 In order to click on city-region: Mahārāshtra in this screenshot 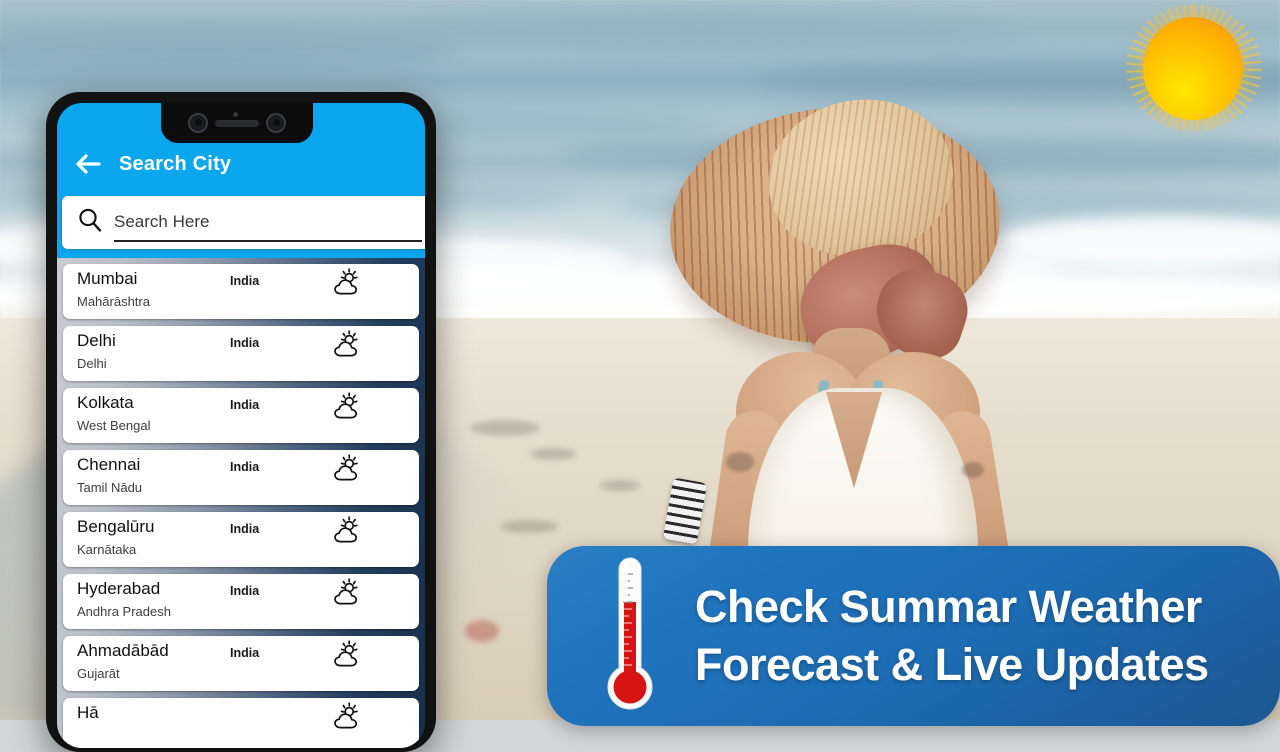, I will do `click(113, 301)`.